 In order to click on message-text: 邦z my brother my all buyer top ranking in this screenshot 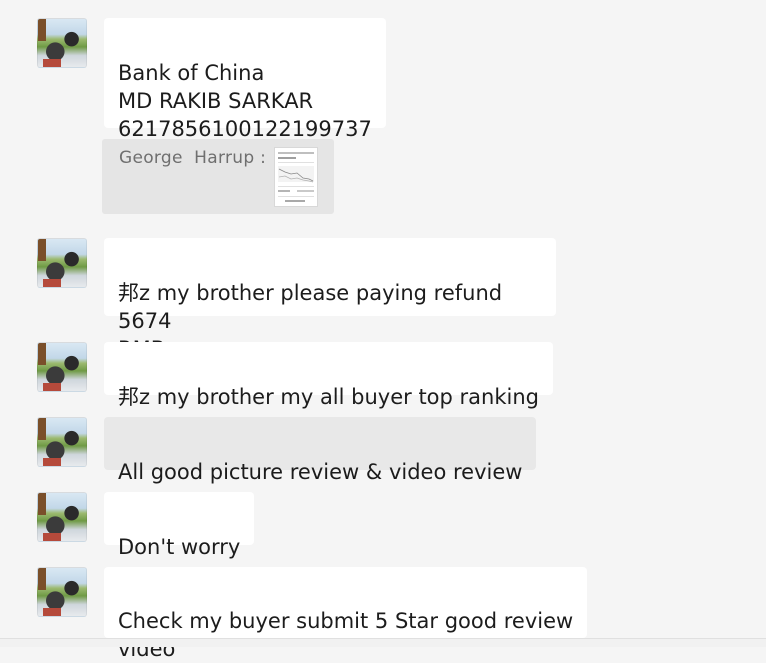, I will do `click(328, 397)`.